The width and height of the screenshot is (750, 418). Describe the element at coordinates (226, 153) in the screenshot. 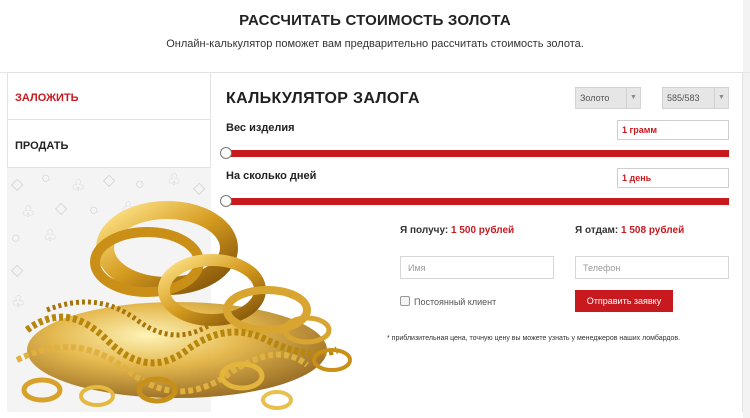

I see `weight-slider-handle` at that location.